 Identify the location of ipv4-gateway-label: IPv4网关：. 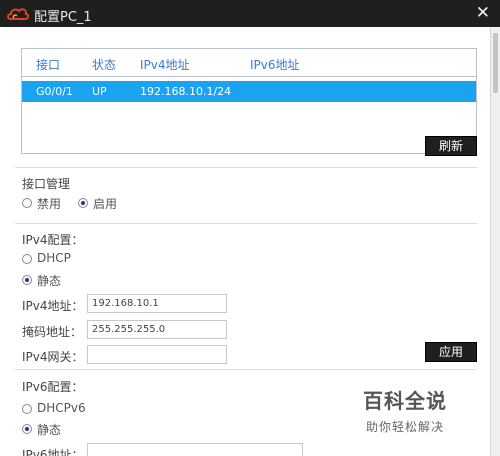
(53, 357).